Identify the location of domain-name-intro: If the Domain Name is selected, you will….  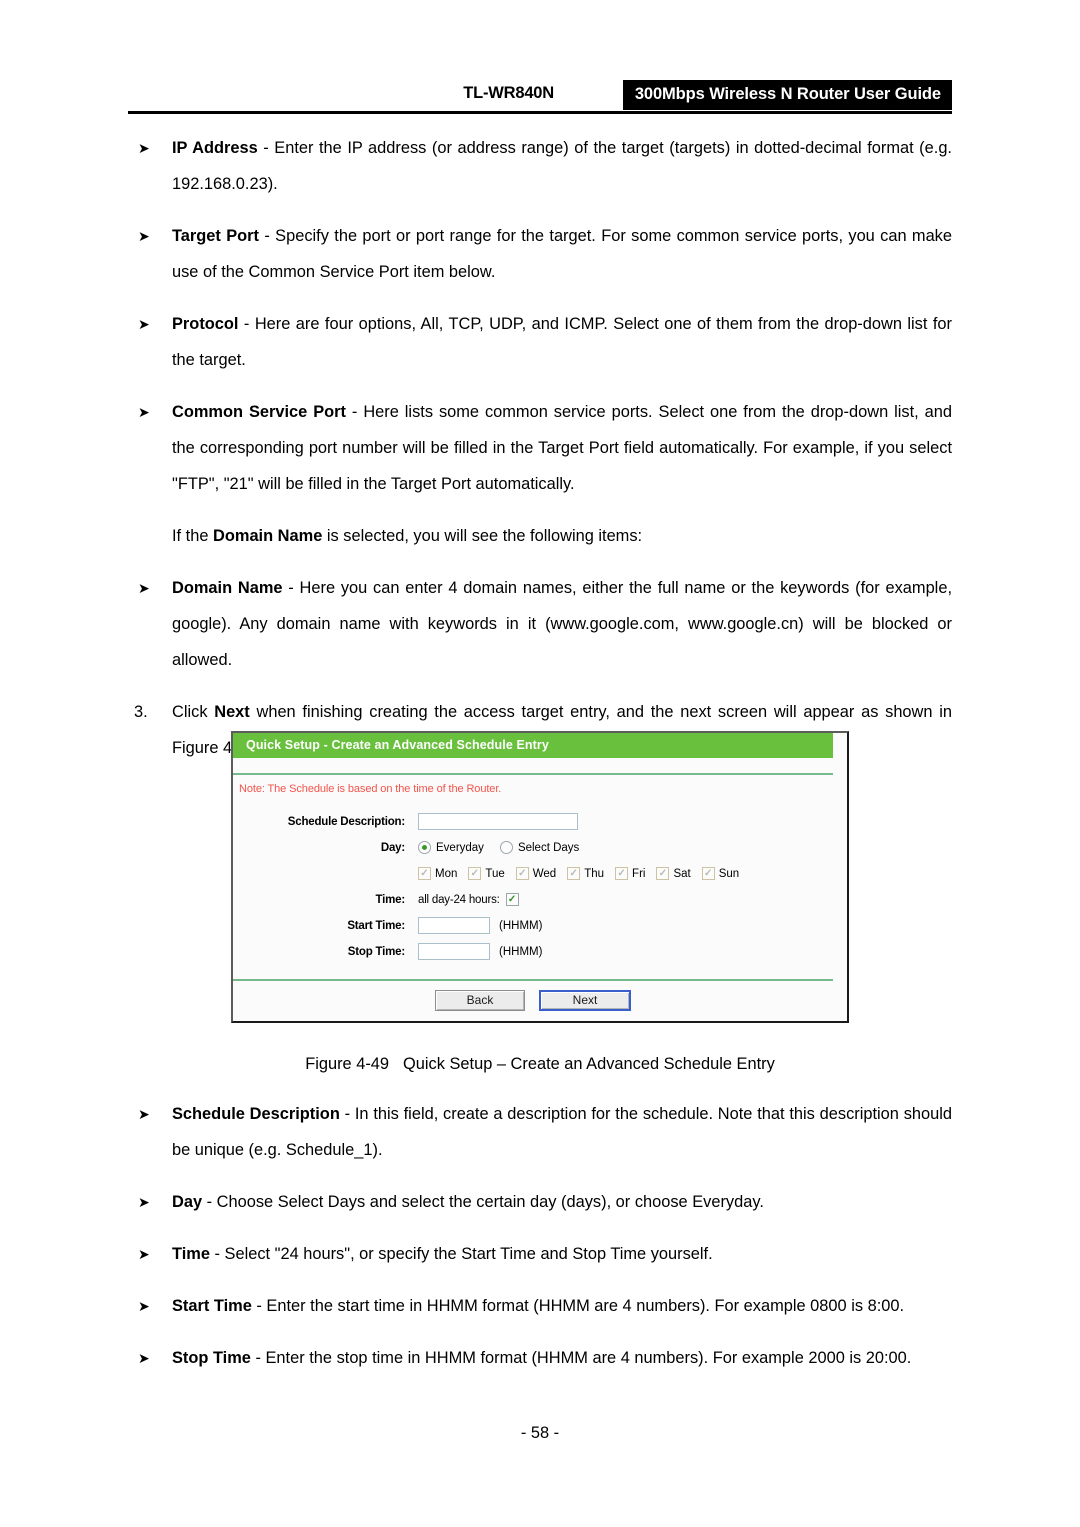
(540, 536).